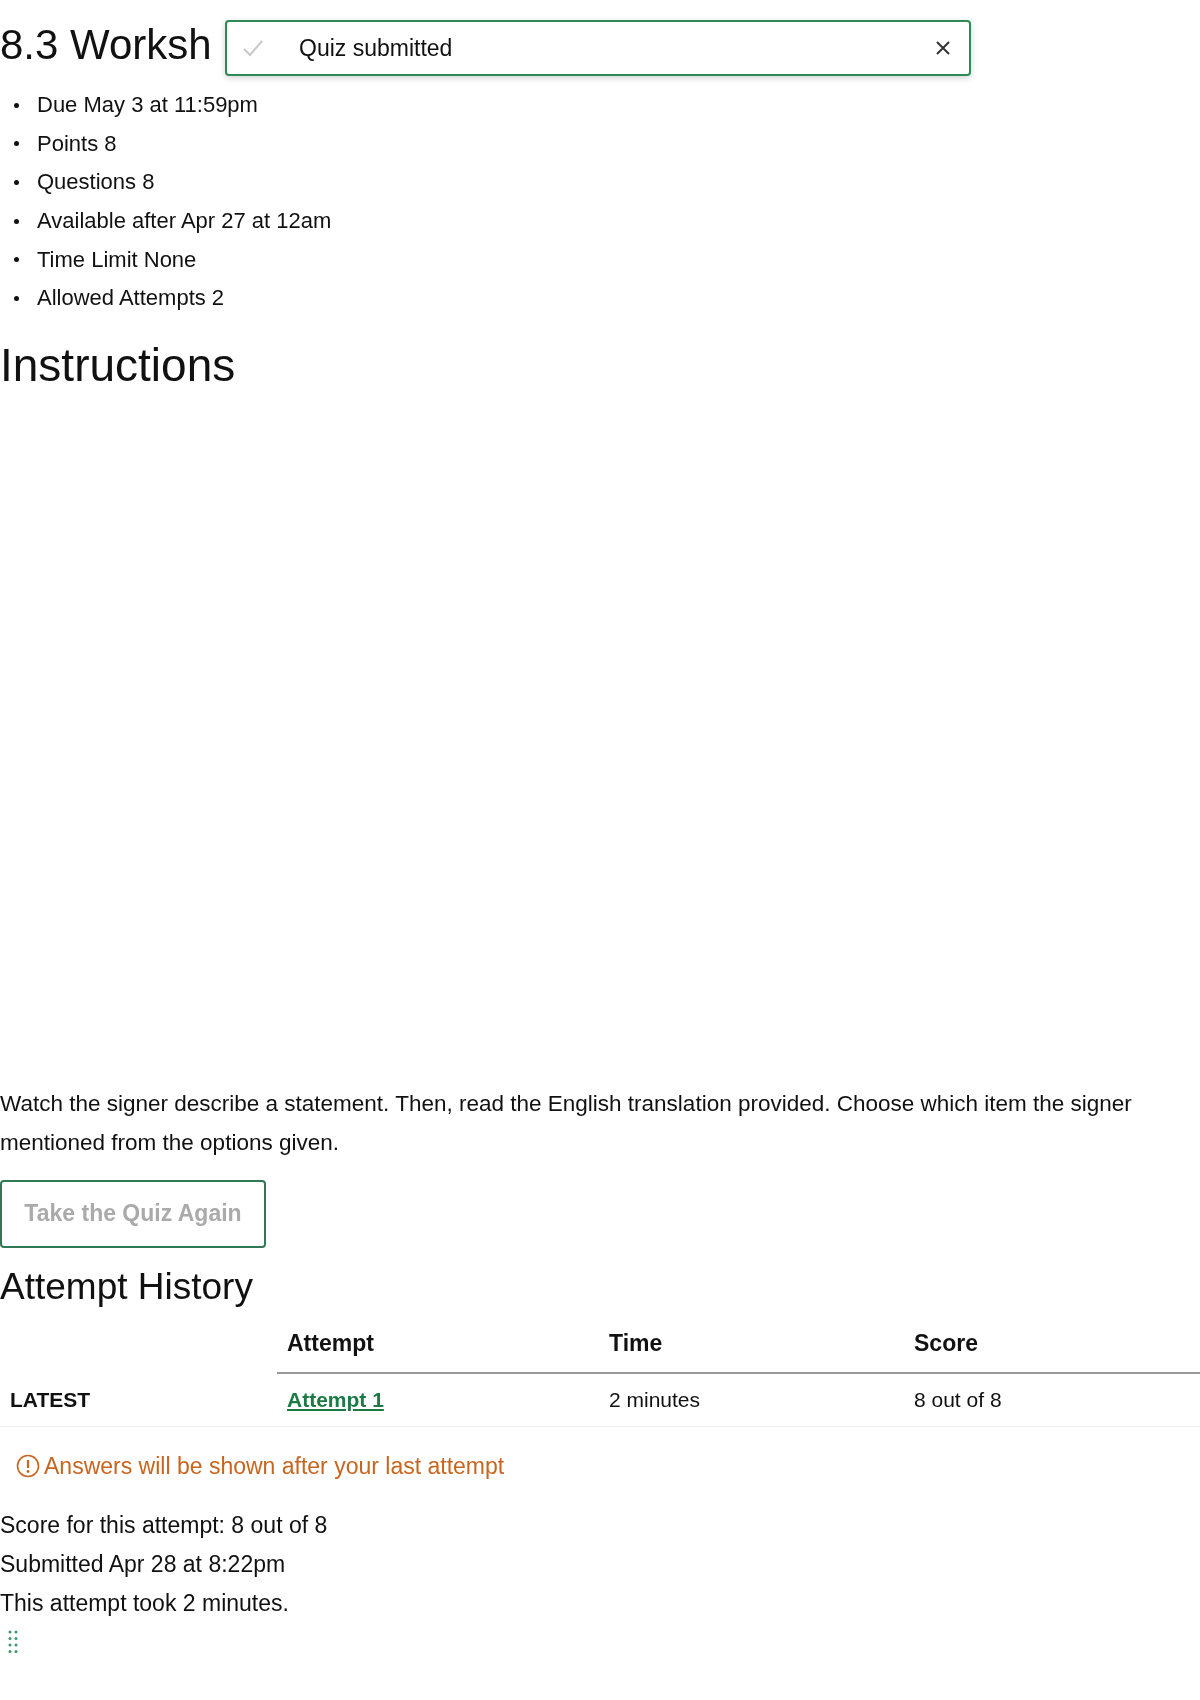 This screenshot has width=1200, height=1700. I want to click on column-header: Attempt, so click(438, 1351).